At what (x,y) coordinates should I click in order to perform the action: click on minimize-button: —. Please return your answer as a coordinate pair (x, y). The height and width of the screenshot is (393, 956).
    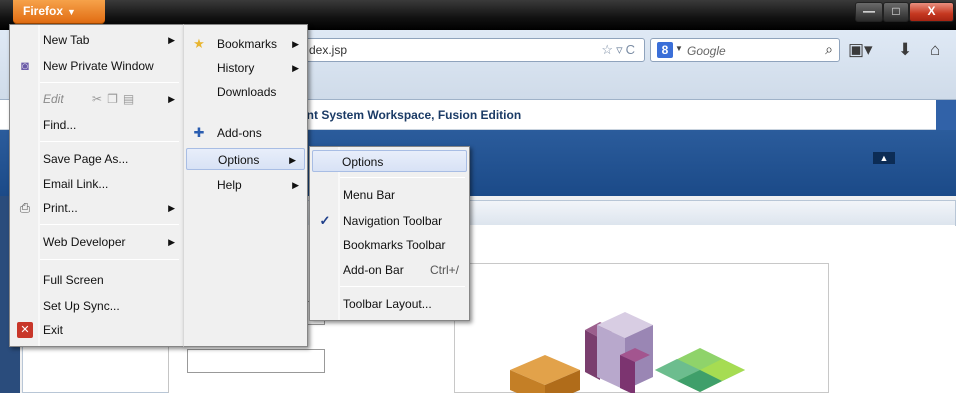
    Looking at the image, I should click on (869, 12).